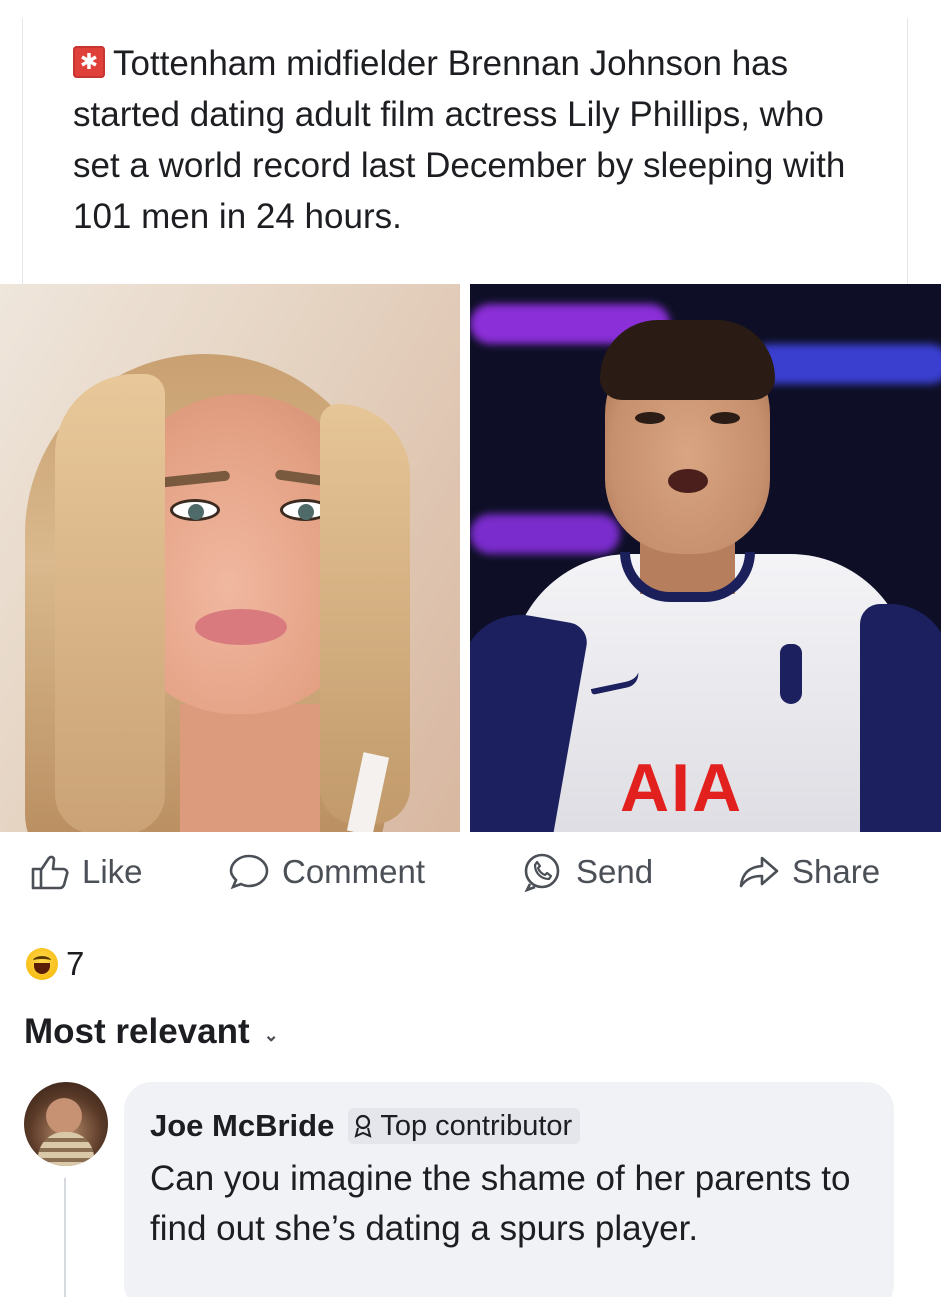  What do you see at coordinates (249, 872) in the screenshot?
I see `comment-bubble-icon` at bounding box center [249, 872].